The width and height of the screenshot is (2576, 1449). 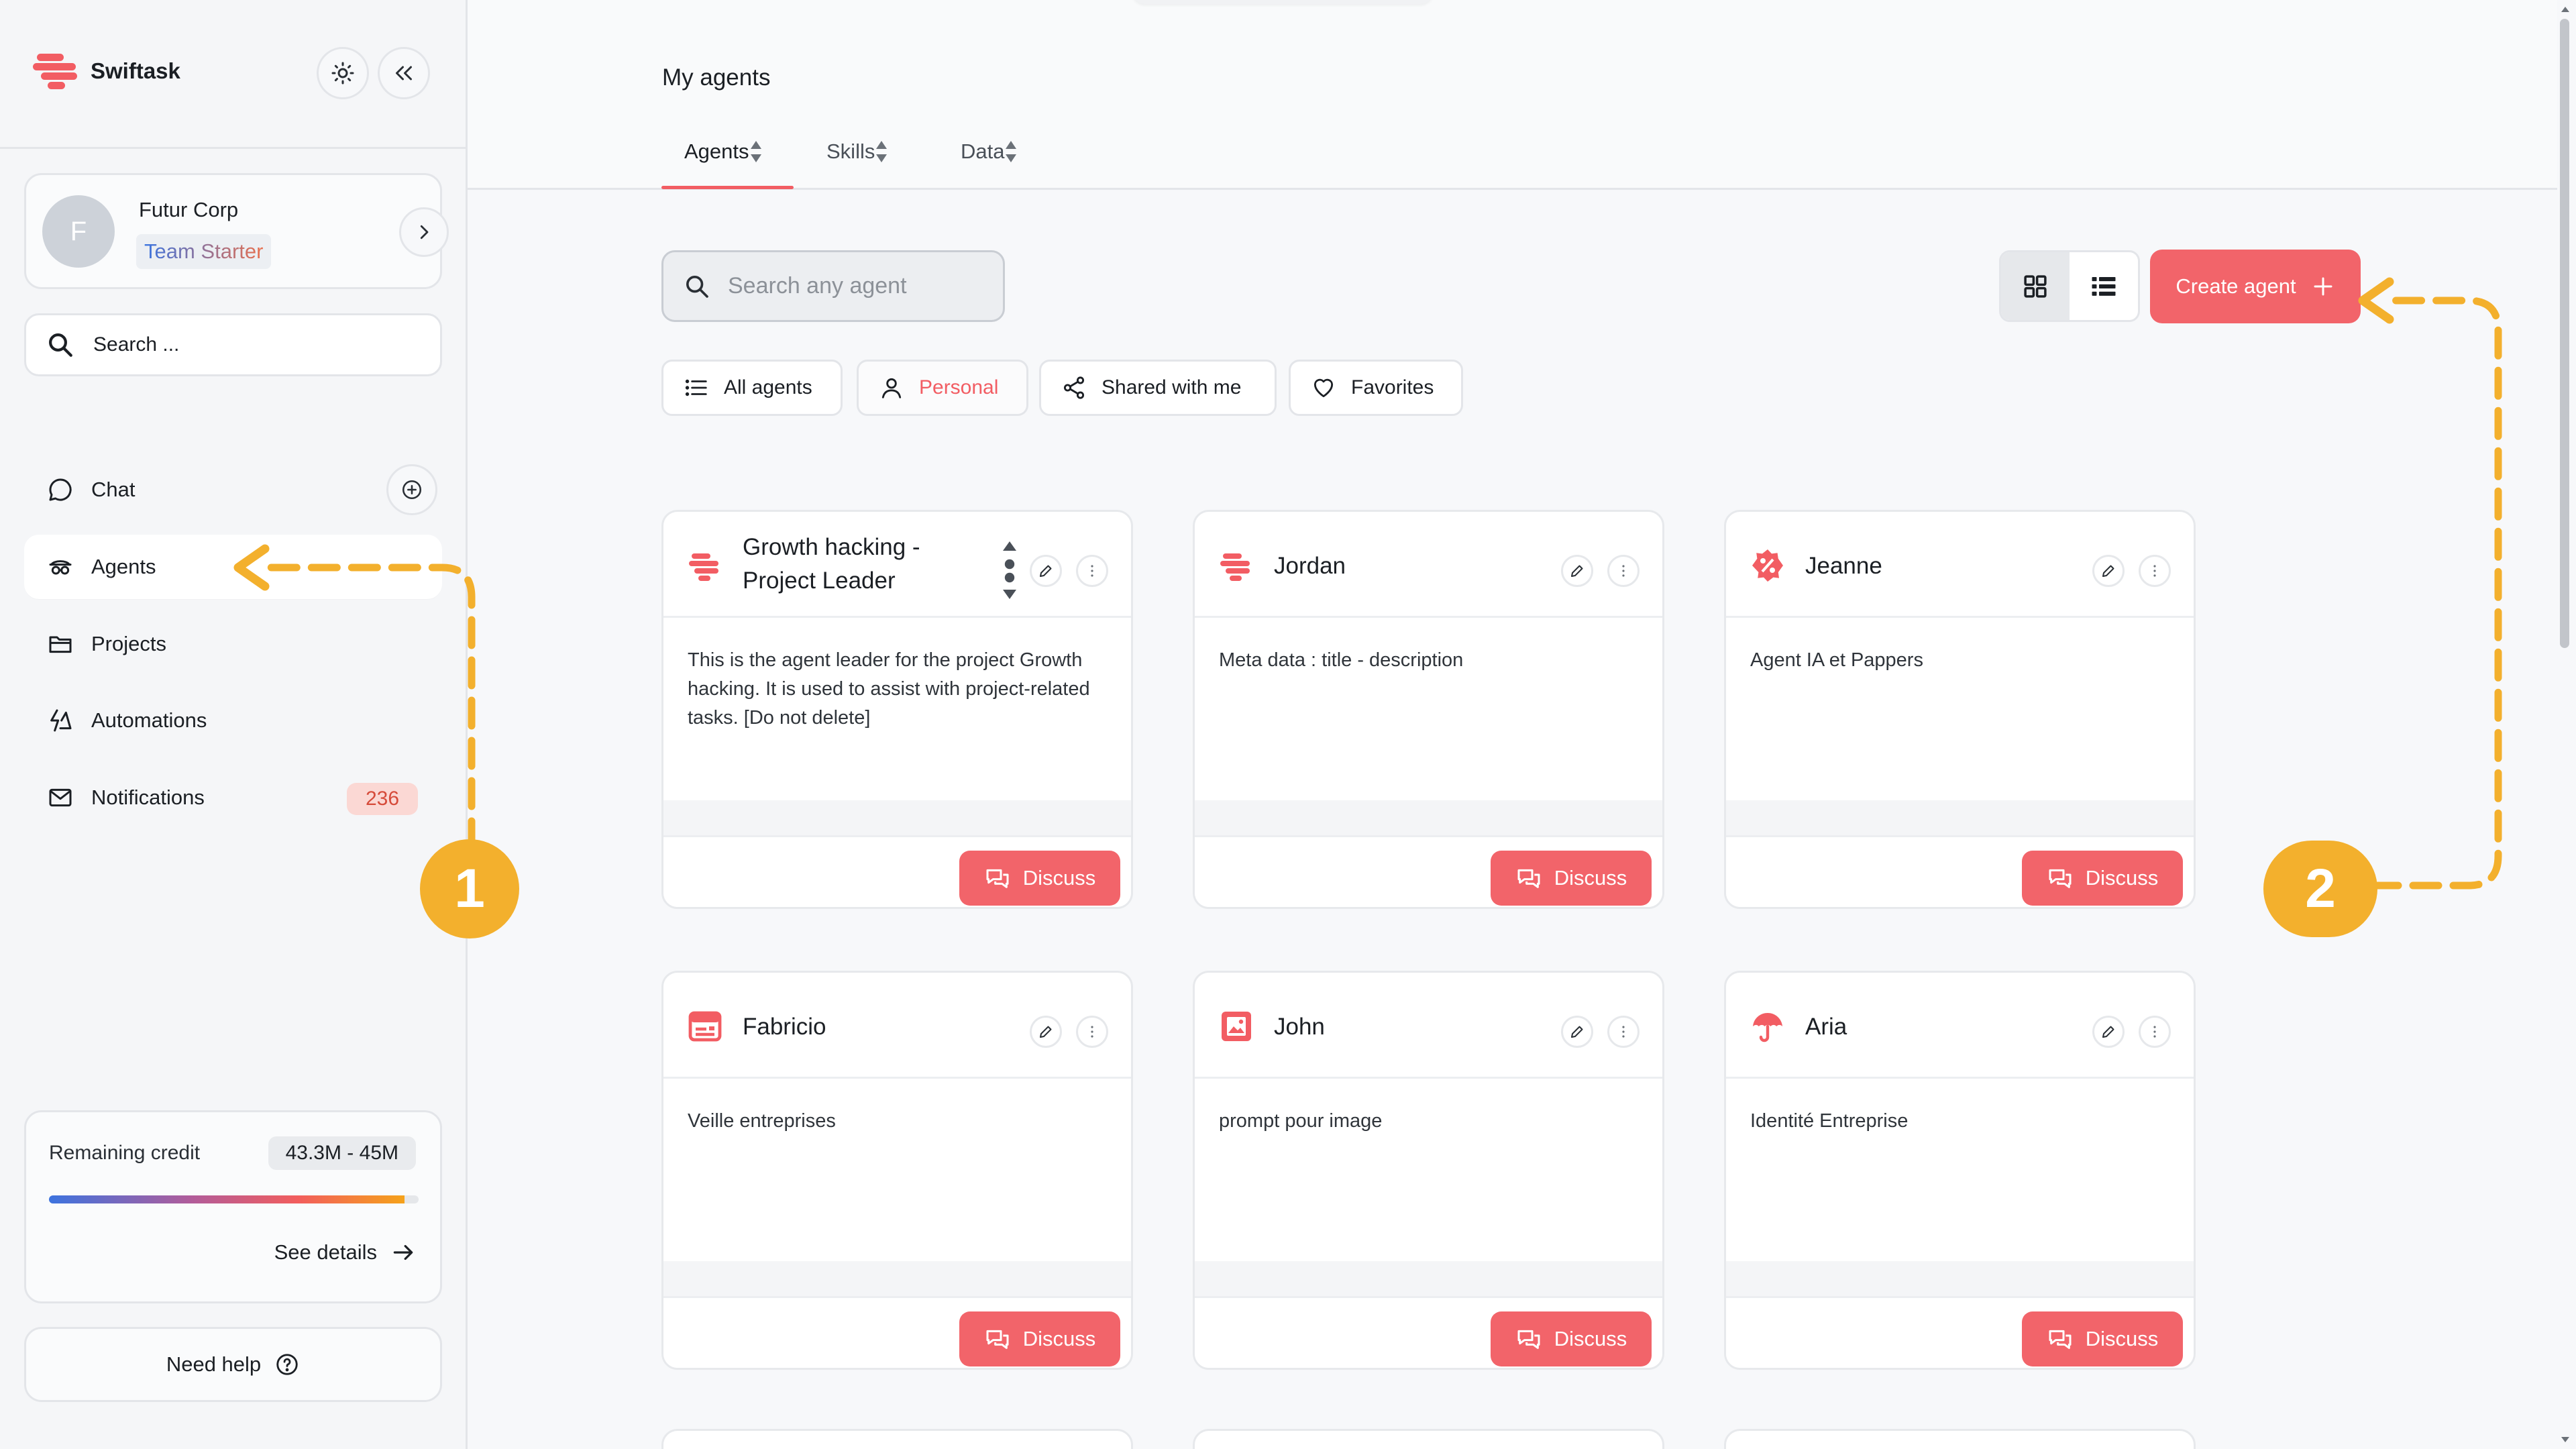 I want to click on sidebar-item-notifications: Notifications 236, so click(x=233, y=797).